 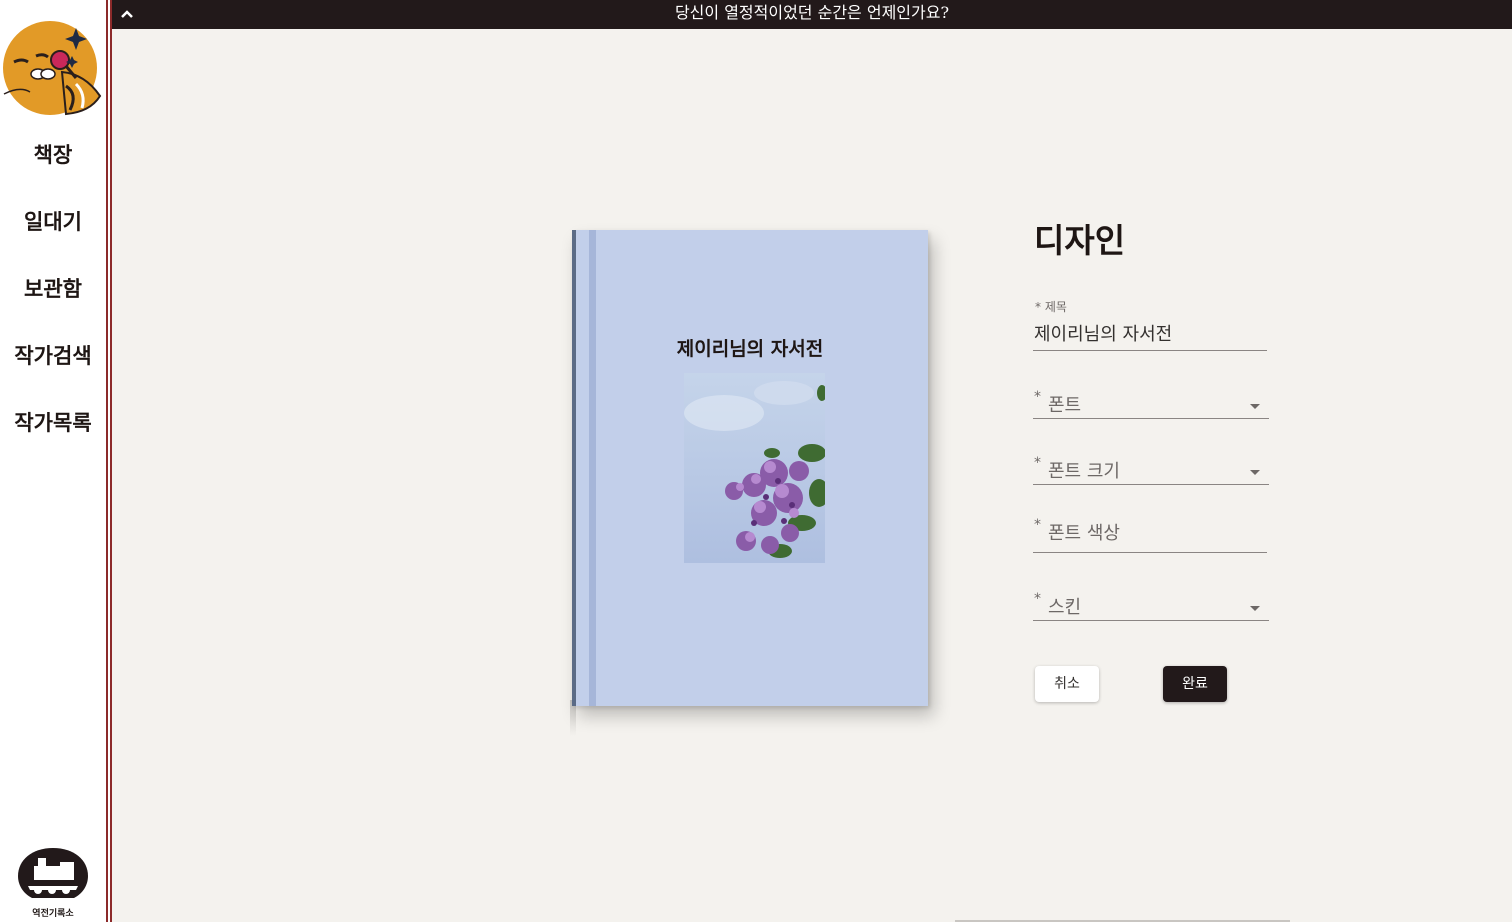 What do you see at coordinates (1037, 599) in the screenshot?
I see `skin-select-required: *` at bounding box center [1037, 599].